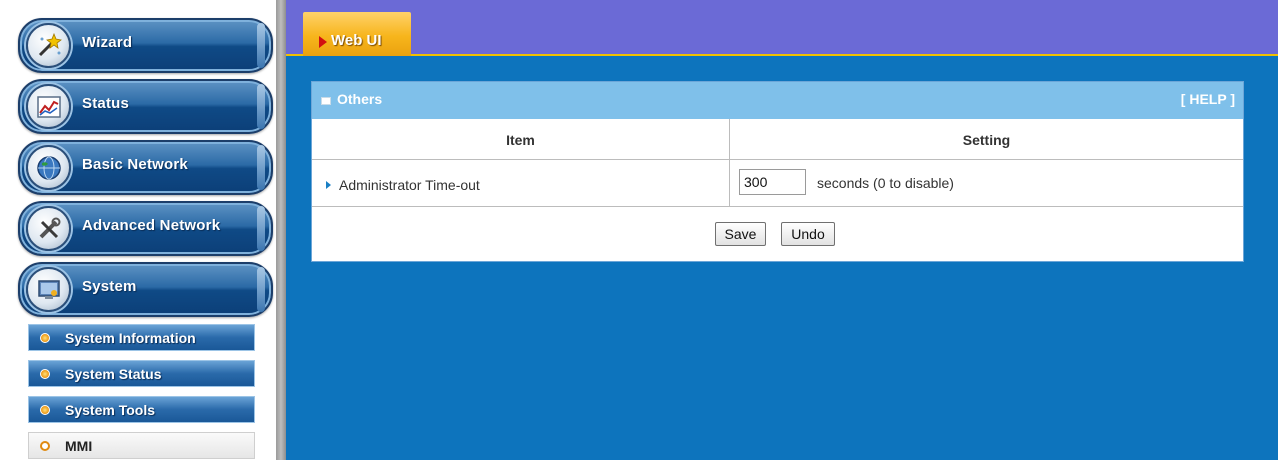  What do you see at coordinates (986, 183) in the screenshot?
I see `table-row-setting-cell: seconds (0 to disable)` at bounding box center [986, 183].